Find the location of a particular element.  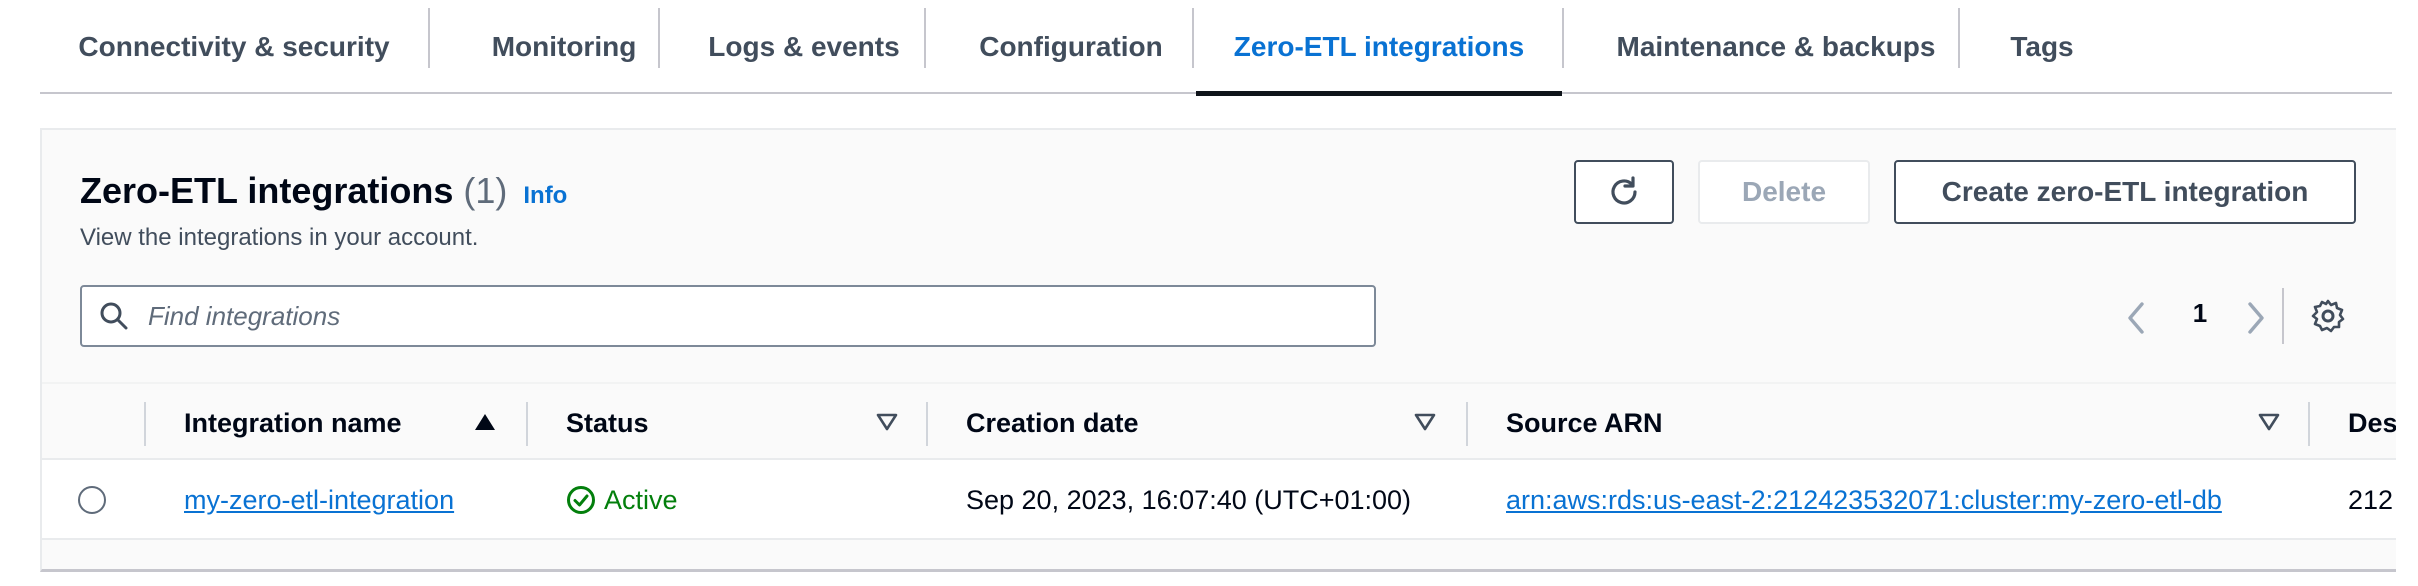

refresh-button is located at coordinates (1624, 192).